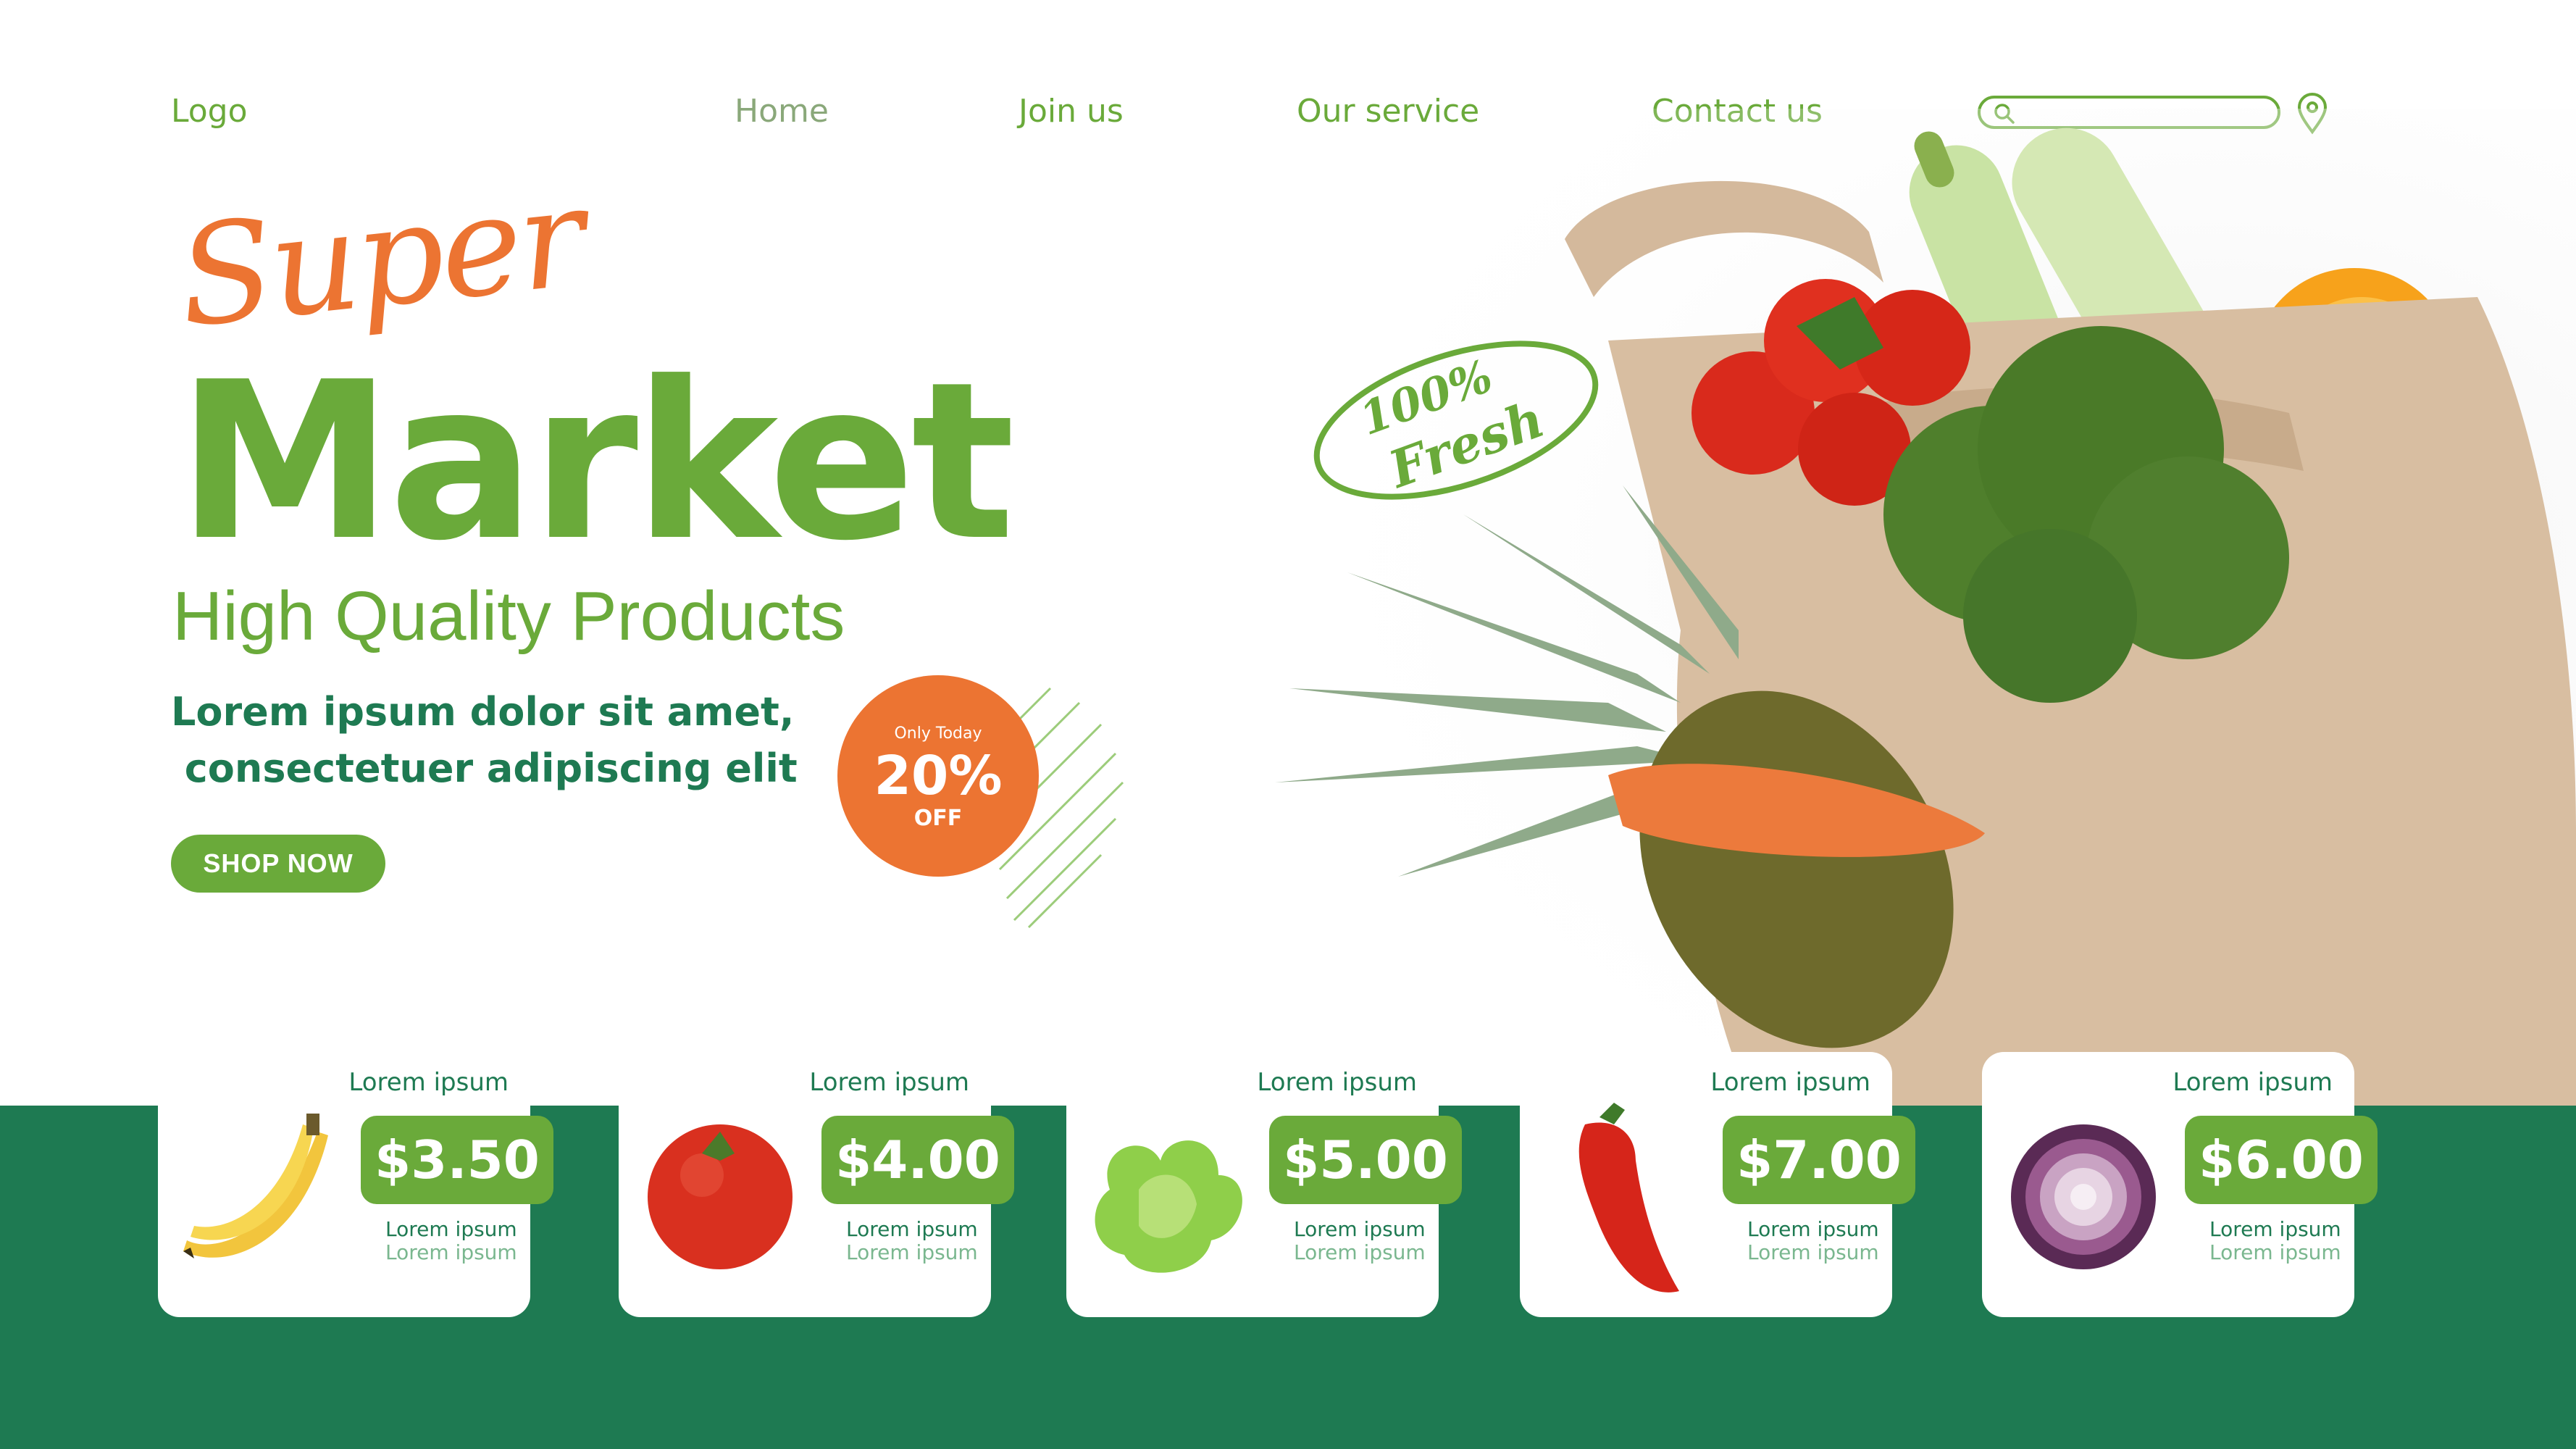 The height and width of the screenshot is (1449, 2576). What do you see at coordinates (278, 864) in the screenshot?
I see `shop-now-button: SHOP NOW` at bounding box center [278, 864].